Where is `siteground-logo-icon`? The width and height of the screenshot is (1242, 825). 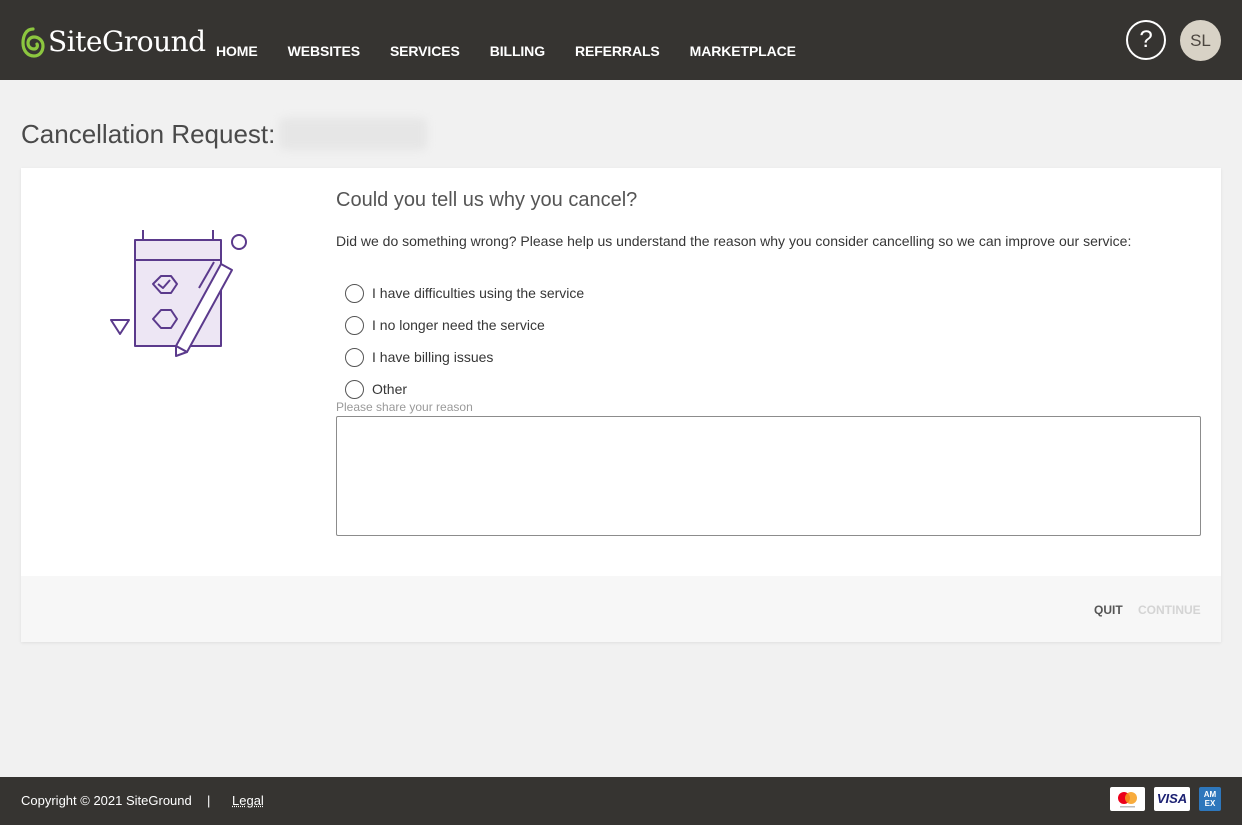
siteground-logo-icon is located at coordinates (33, 42).